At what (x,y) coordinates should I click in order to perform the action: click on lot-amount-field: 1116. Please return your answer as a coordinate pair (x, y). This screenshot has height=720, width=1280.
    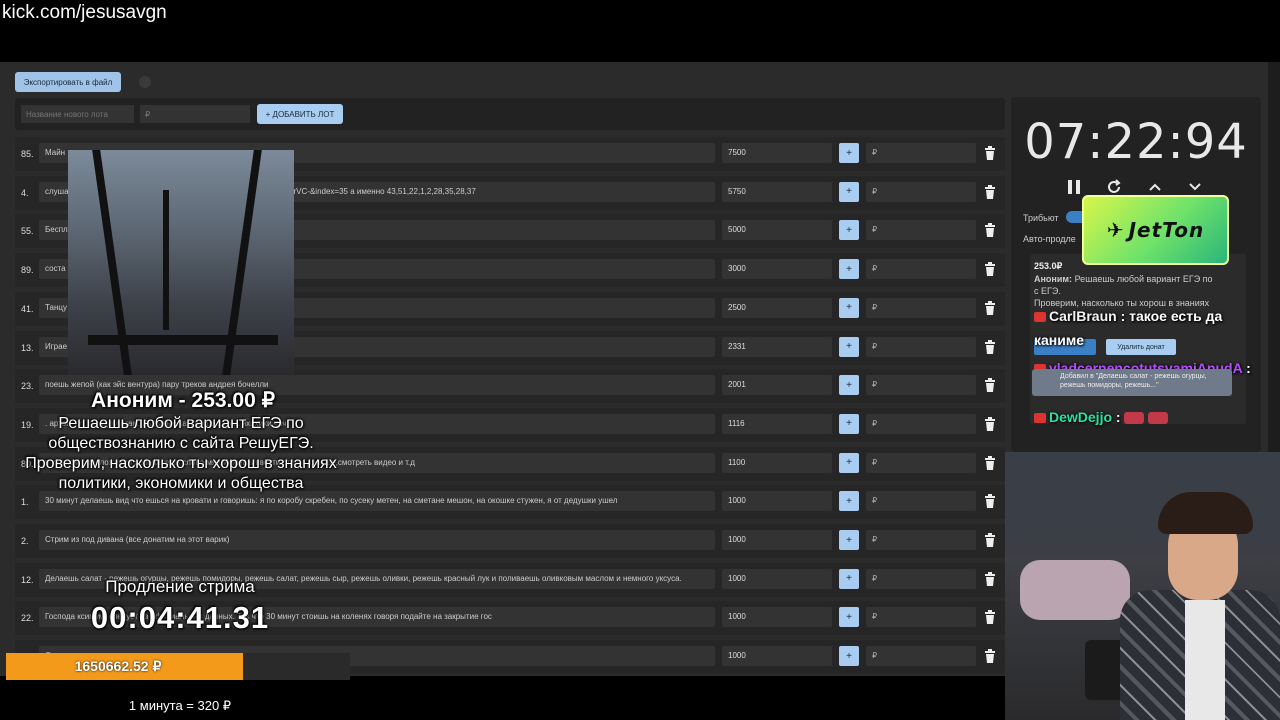
    Looking at the image, I should click on (777, 423).